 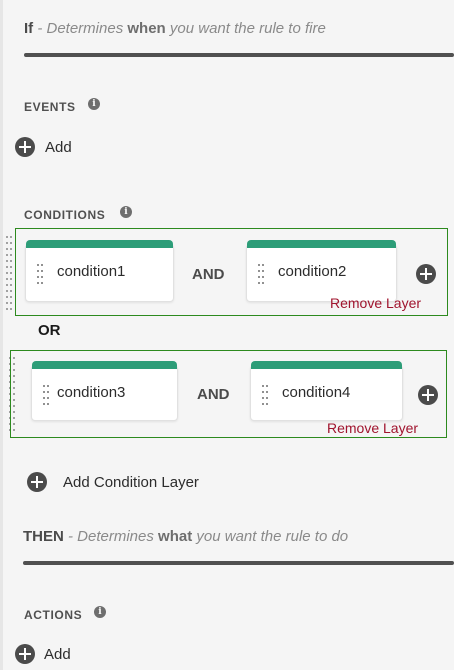 What do you see at coordinates (238, 563) in the screenshot?
I see `then-divider` at bounding box center [238, 563].